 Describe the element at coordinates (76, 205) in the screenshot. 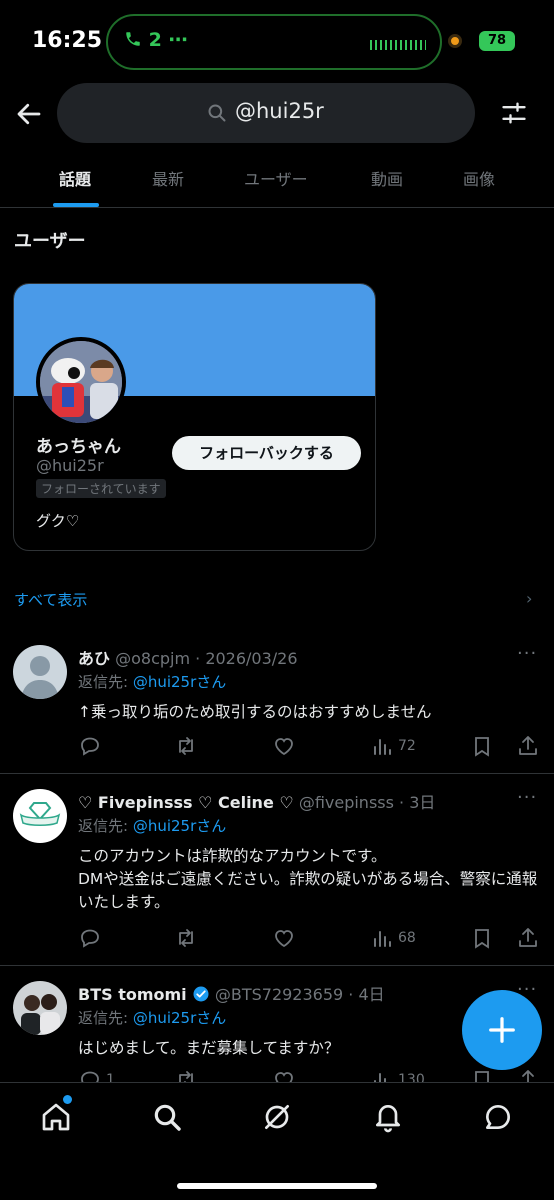

I see `tab-active-indicator` at that location.